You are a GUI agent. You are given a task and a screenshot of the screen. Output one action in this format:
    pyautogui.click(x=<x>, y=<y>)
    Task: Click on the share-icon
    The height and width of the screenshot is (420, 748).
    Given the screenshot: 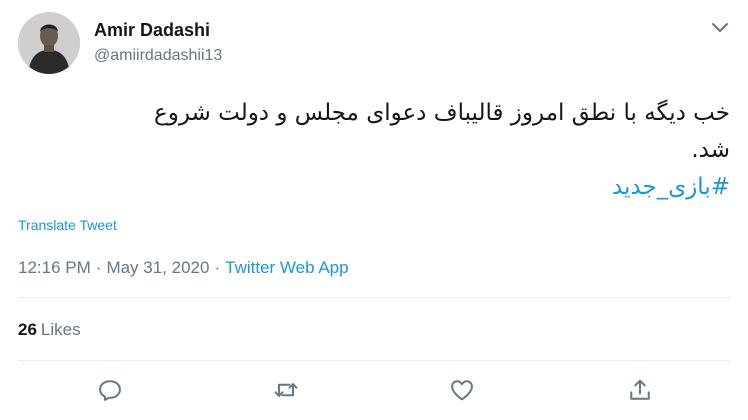 What is the action you would take?
    pyautogui.click(x=640, y=390)
    